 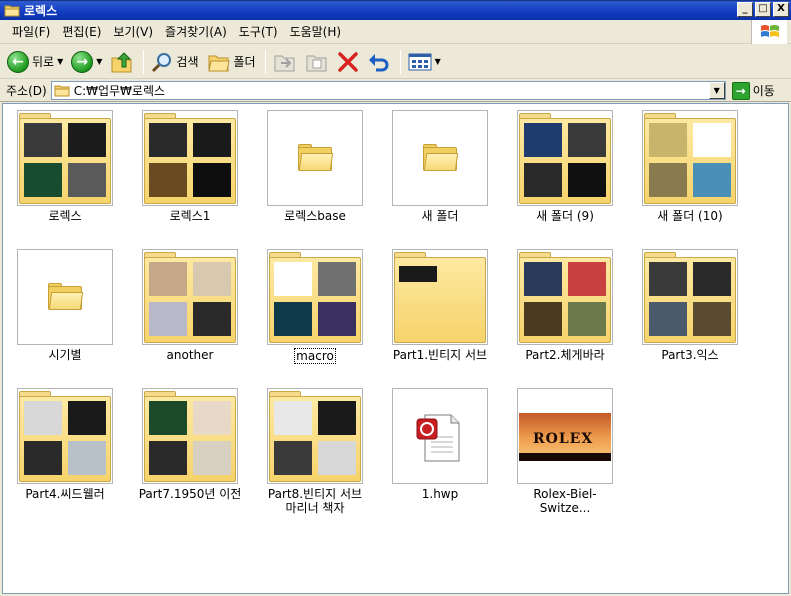 I want to click on item-label: 새 폴더 (9), so click(x=565, y=216).